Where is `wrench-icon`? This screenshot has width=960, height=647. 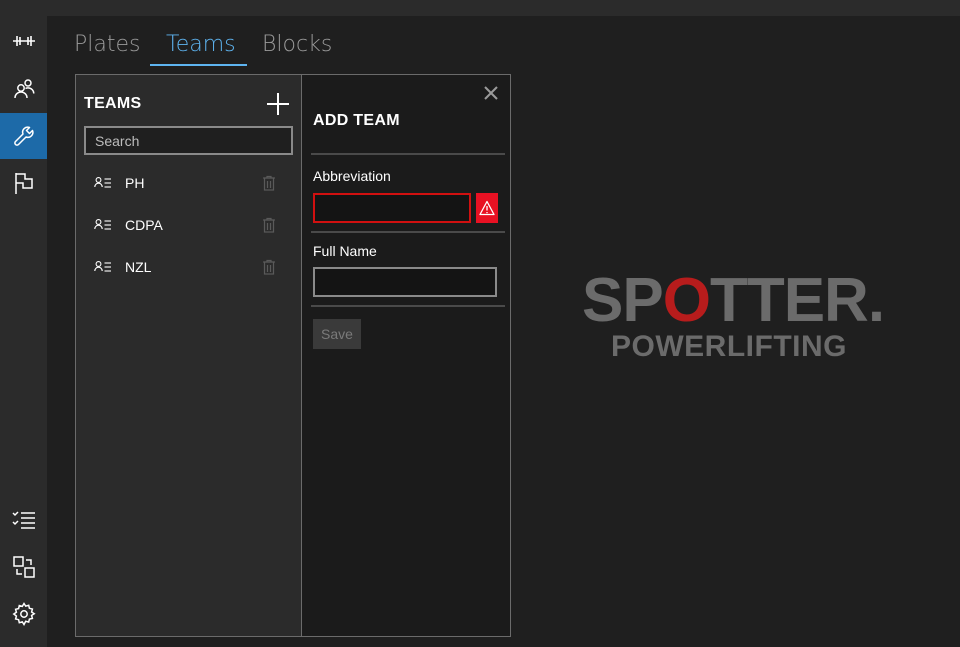
wrench-icon is located at coordinates (23, 136).